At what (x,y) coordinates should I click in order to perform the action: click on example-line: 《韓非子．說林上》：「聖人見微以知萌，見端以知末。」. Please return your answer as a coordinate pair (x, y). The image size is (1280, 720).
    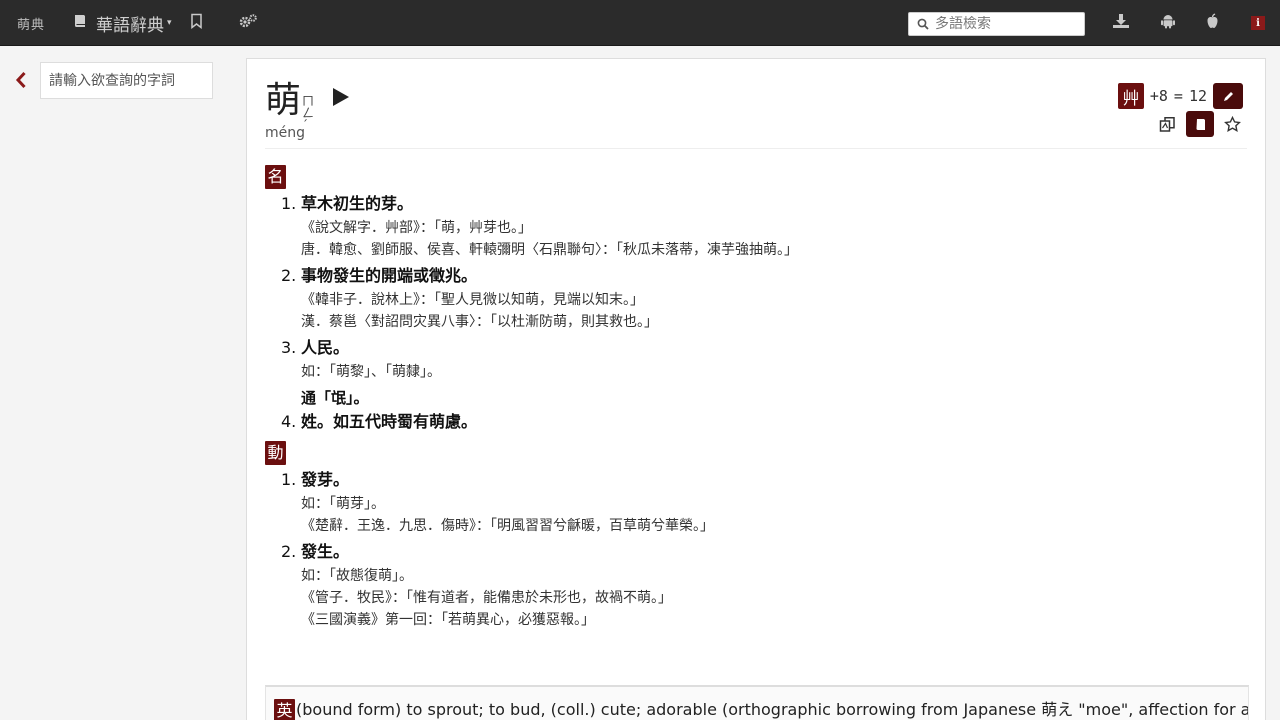
    Looking at the image, I should click on (472, 300).